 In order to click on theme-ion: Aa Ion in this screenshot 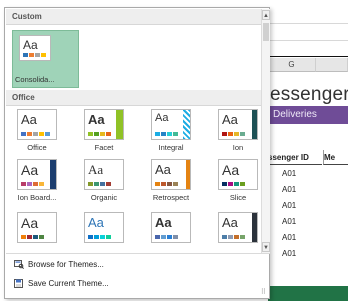, I will do `click(238, 130)`.